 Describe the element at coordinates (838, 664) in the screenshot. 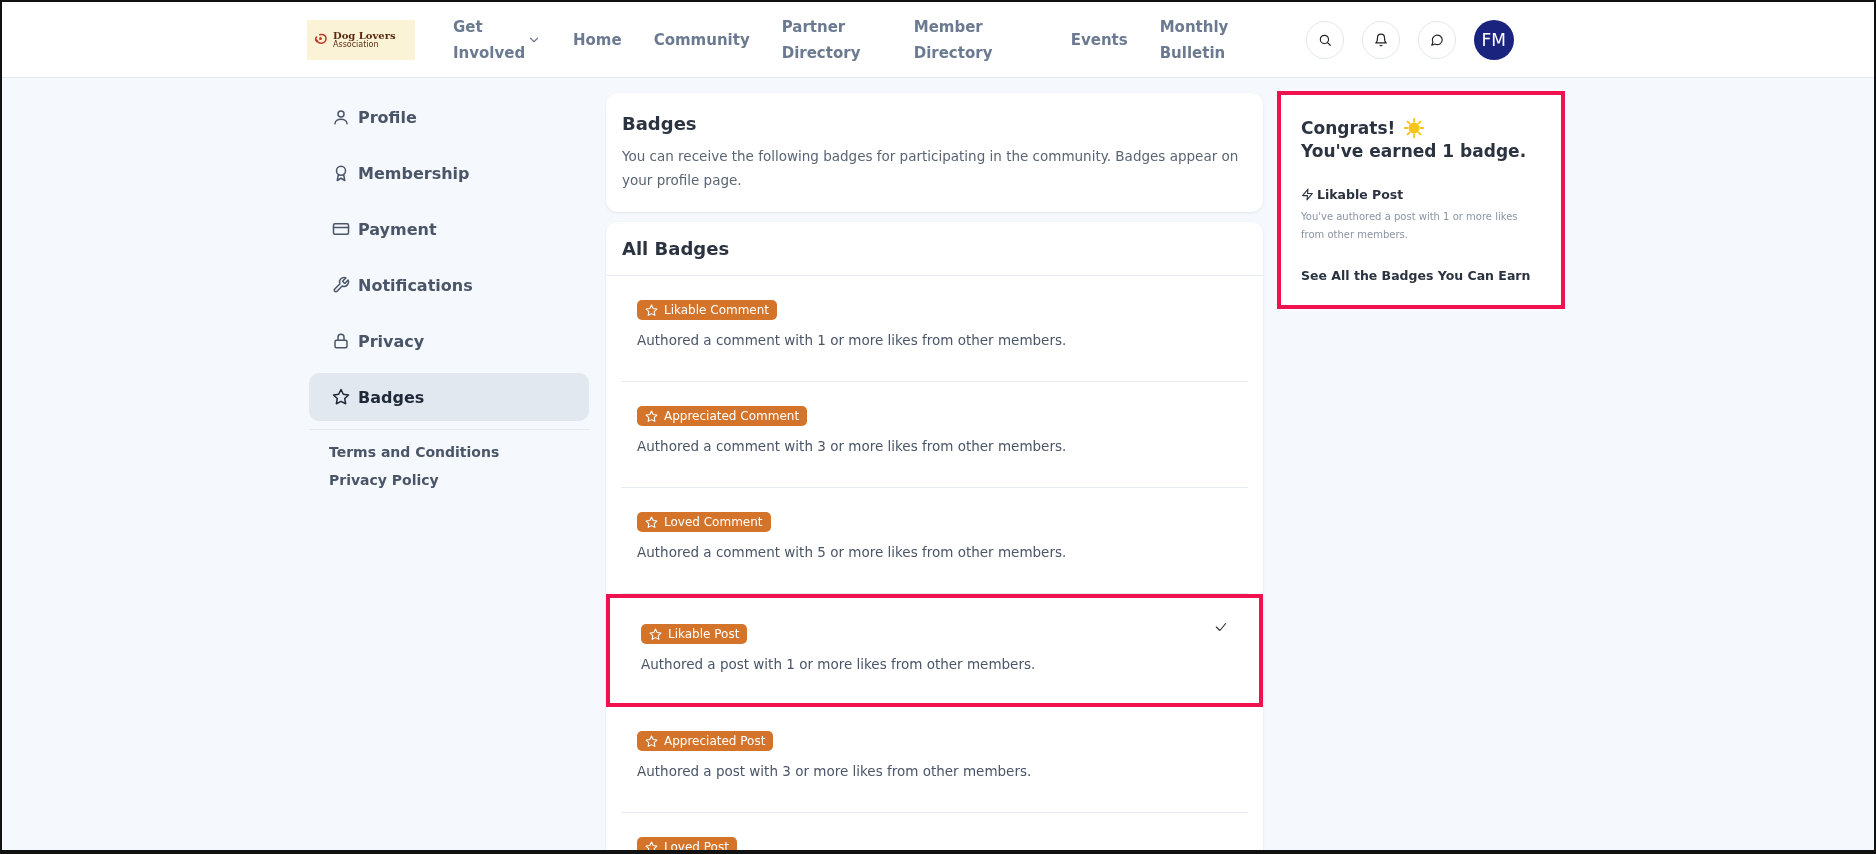

I see `badge-description: Authored a post with 1 or more likes from other members.` at that location.